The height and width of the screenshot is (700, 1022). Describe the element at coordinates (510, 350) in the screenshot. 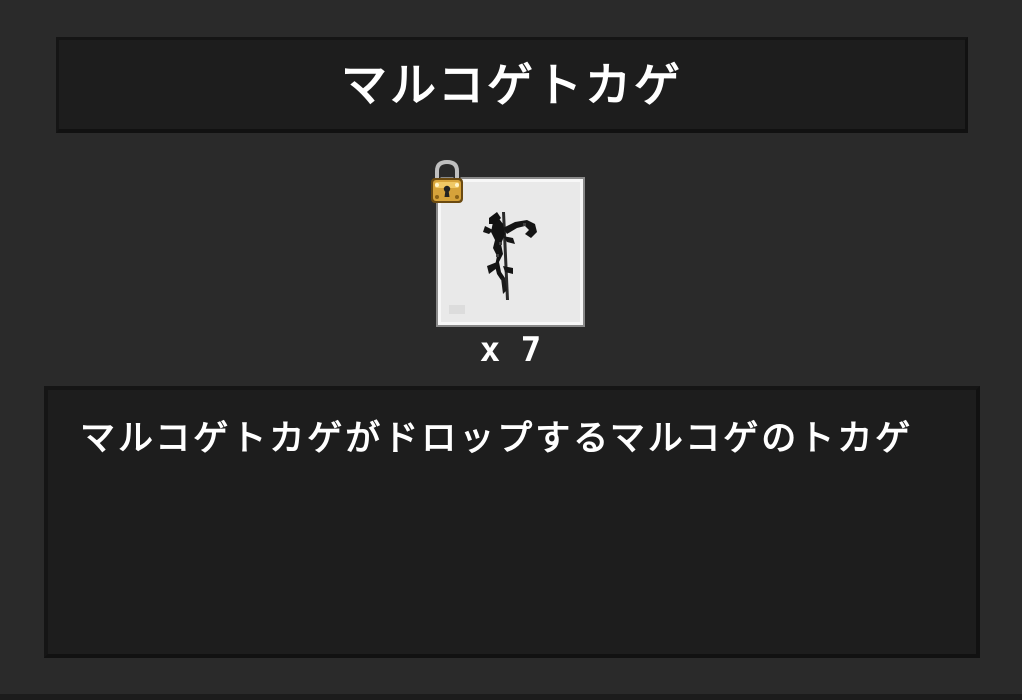

I see `item-quantity: x 7` at that location.